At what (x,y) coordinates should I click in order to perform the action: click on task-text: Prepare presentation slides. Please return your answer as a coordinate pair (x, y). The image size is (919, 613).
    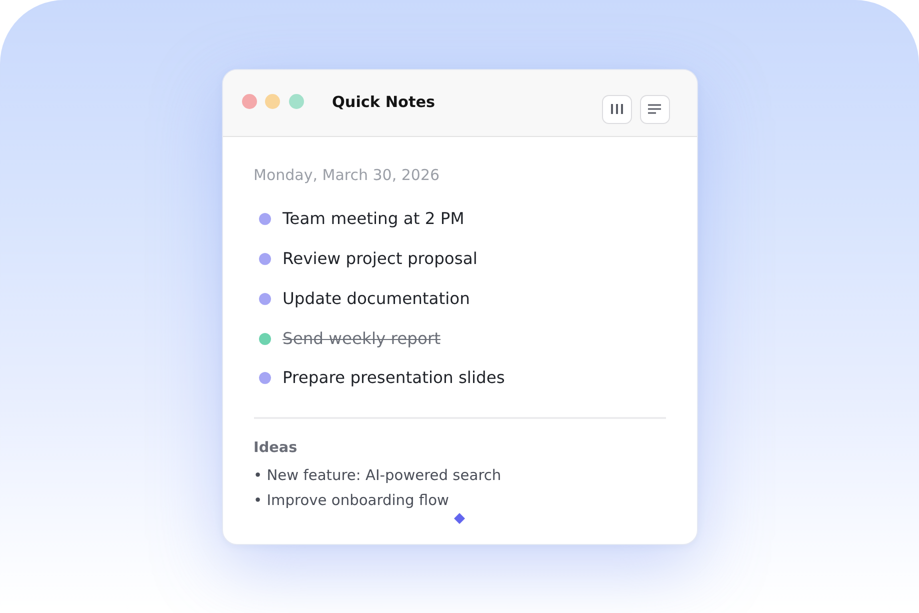
    Looking at the image, I should click on (393, 378).